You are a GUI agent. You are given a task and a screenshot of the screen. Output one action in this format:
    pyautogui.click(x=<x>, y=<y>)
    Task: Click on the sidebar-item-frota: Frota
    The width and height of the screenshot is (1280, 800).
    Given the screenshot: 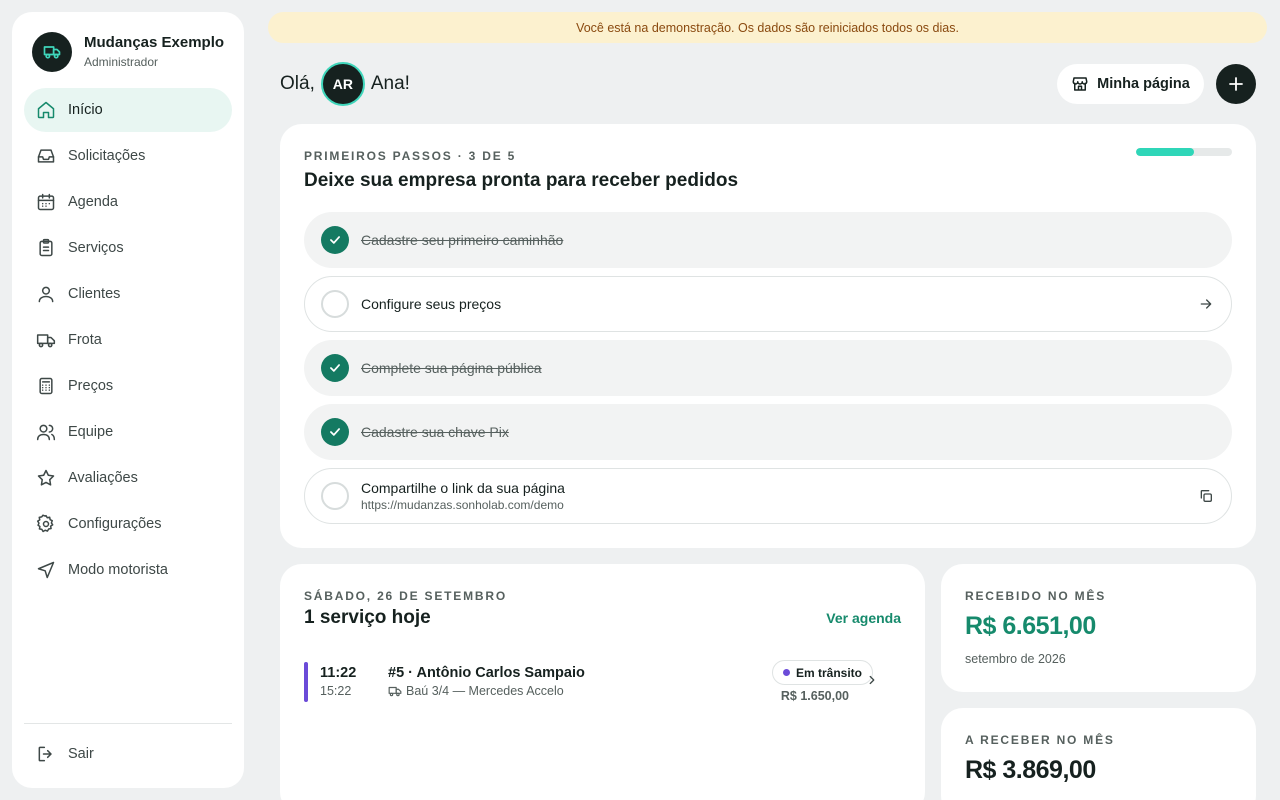 What is the action you would take?
    pyautogui.click(x=128, y=340)
    